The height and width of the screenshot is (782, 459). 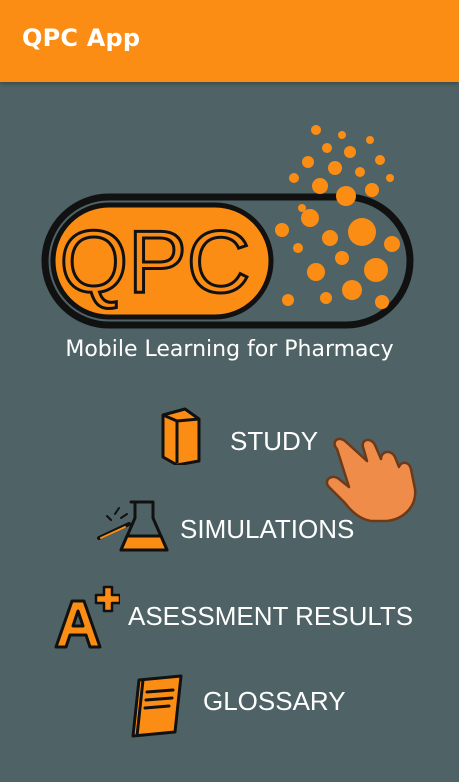 What do you see at coordinates (87, 617) in the screenshot?
I see `a-plus-grade-icon` at bounding box center [87, 617].